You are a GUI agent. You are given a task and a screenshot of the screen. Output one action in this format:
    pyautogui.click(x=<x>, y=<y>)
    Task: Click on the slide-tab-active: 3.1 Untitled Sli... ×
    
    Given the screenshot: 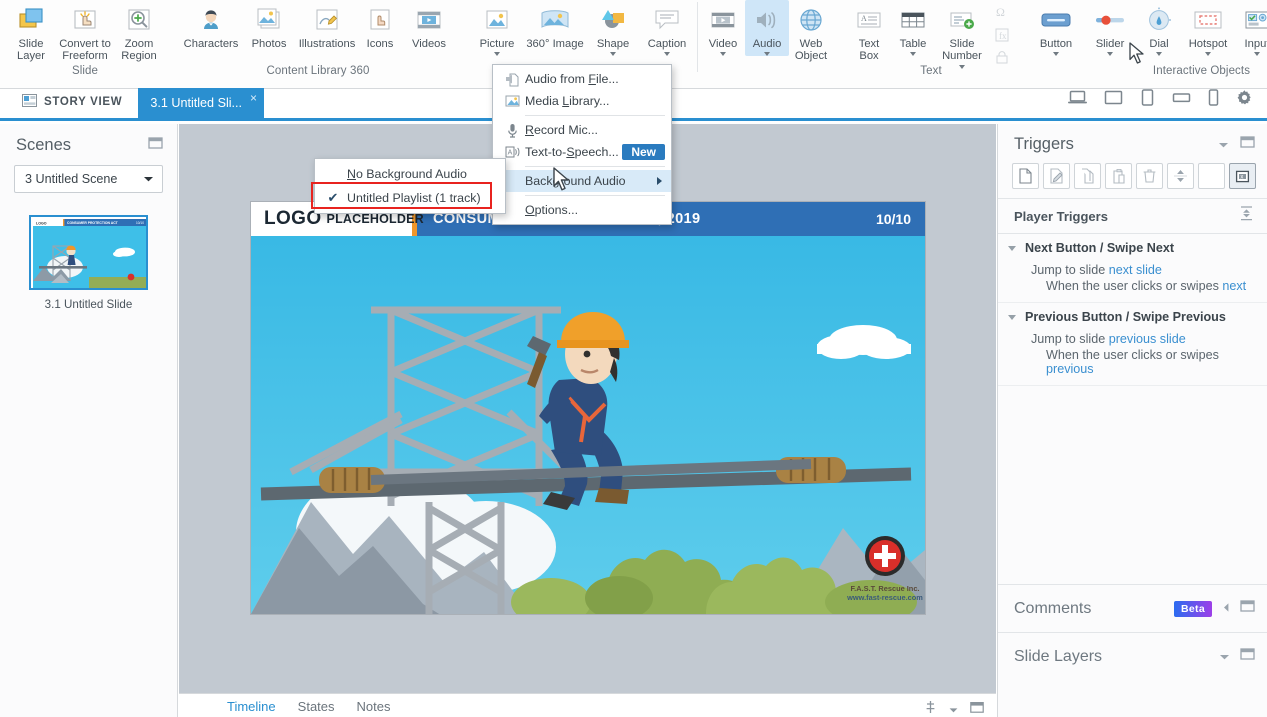 What is the action you would take?
    pyautogui.click(x=201, y=103)
    